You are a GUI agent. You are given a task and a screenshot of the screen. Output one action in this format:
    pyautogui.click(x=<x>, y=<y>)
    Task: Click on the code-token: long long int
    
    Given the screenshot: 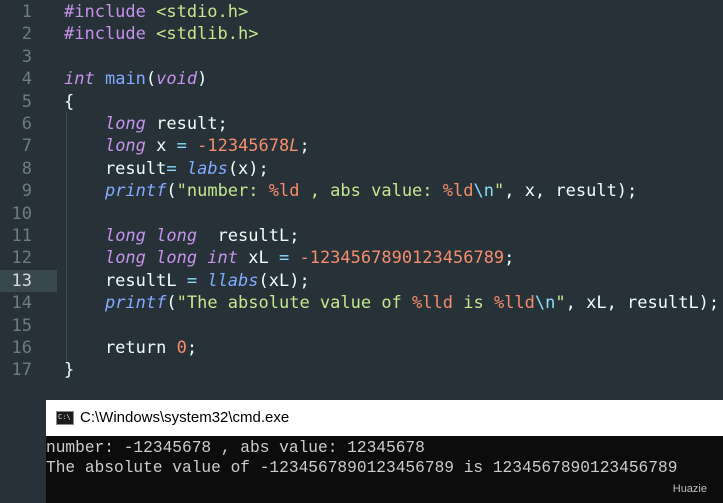 What is the action you would take?
    pyautogui.click(x=171, y=258)
    